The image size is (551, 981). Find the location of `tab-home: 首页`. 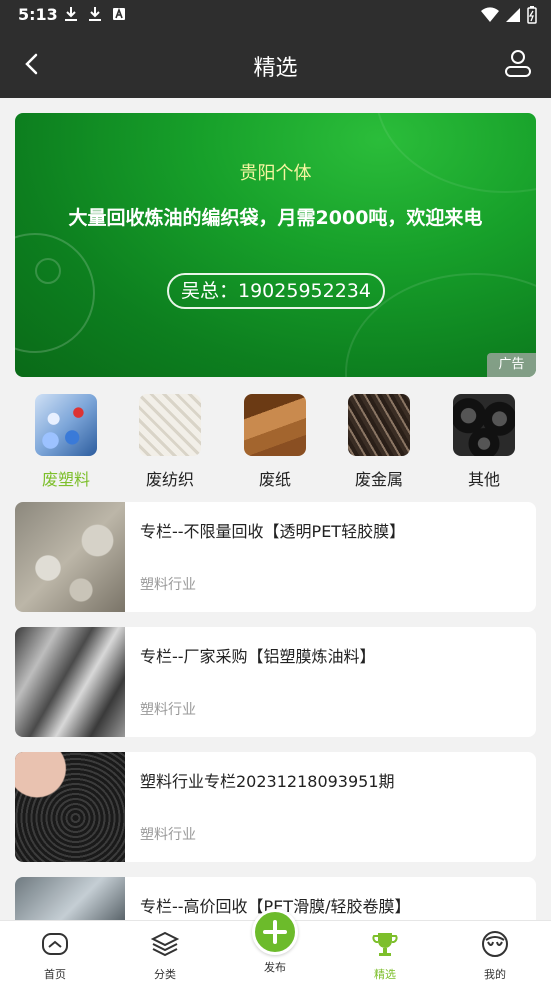

tab-home: 首页 is located at coordinates (55, 955).